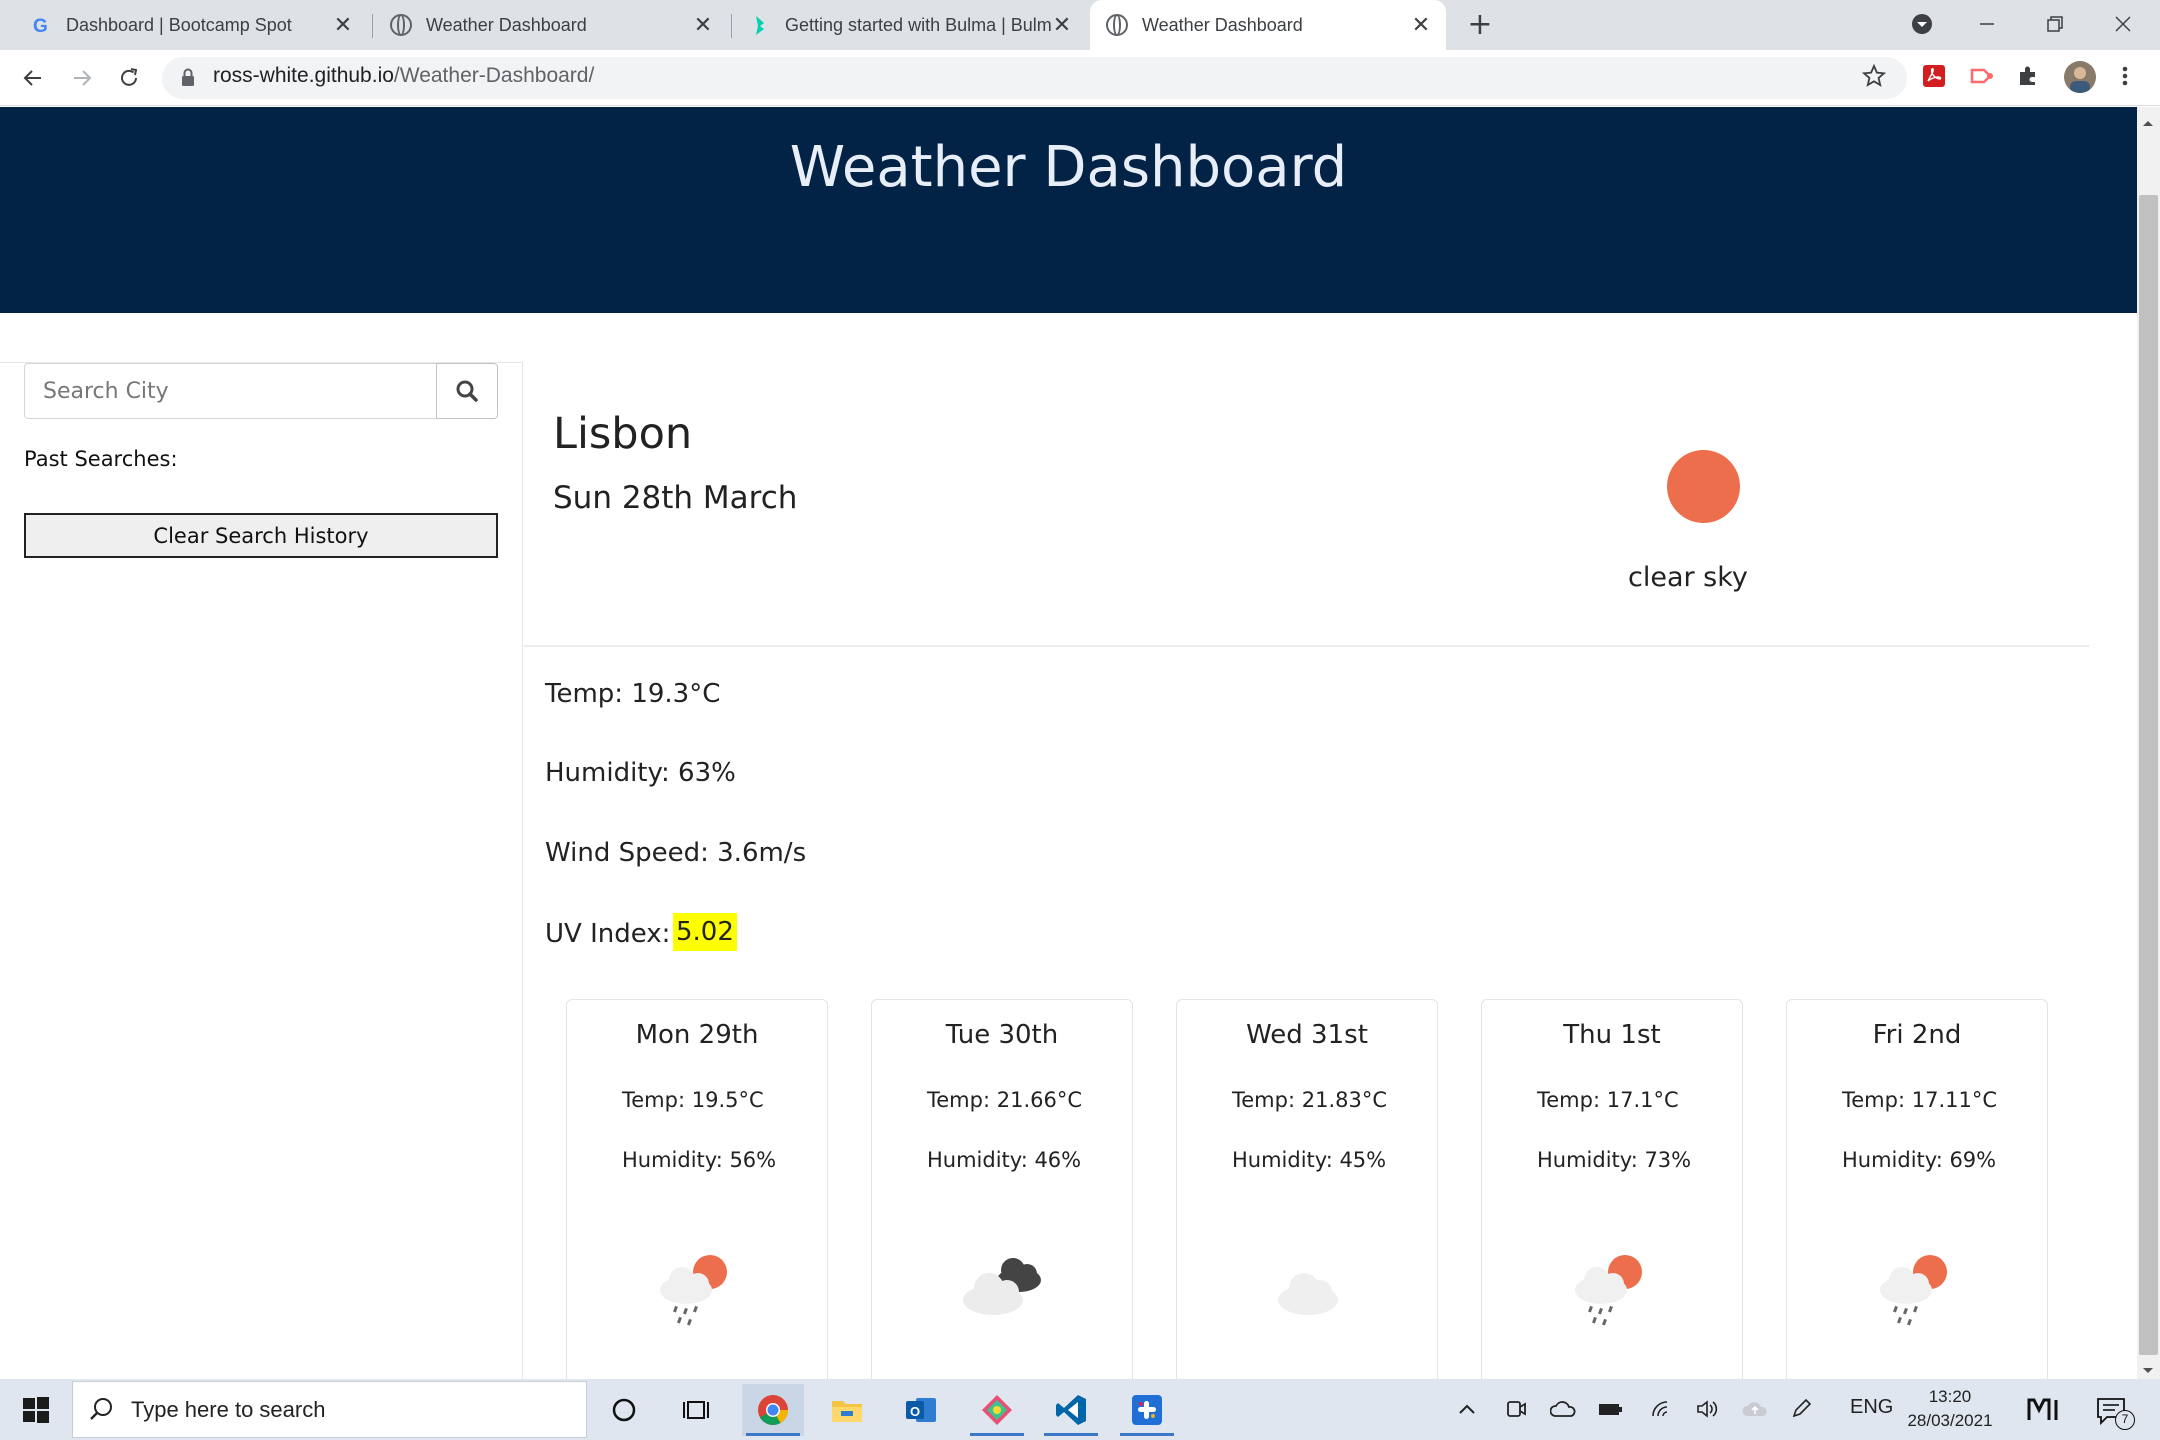 This screenshot has height=1440, width=2160. Describe the element at coordinates (129, 78) in the screenshot. I see `reload-icon` at that location.